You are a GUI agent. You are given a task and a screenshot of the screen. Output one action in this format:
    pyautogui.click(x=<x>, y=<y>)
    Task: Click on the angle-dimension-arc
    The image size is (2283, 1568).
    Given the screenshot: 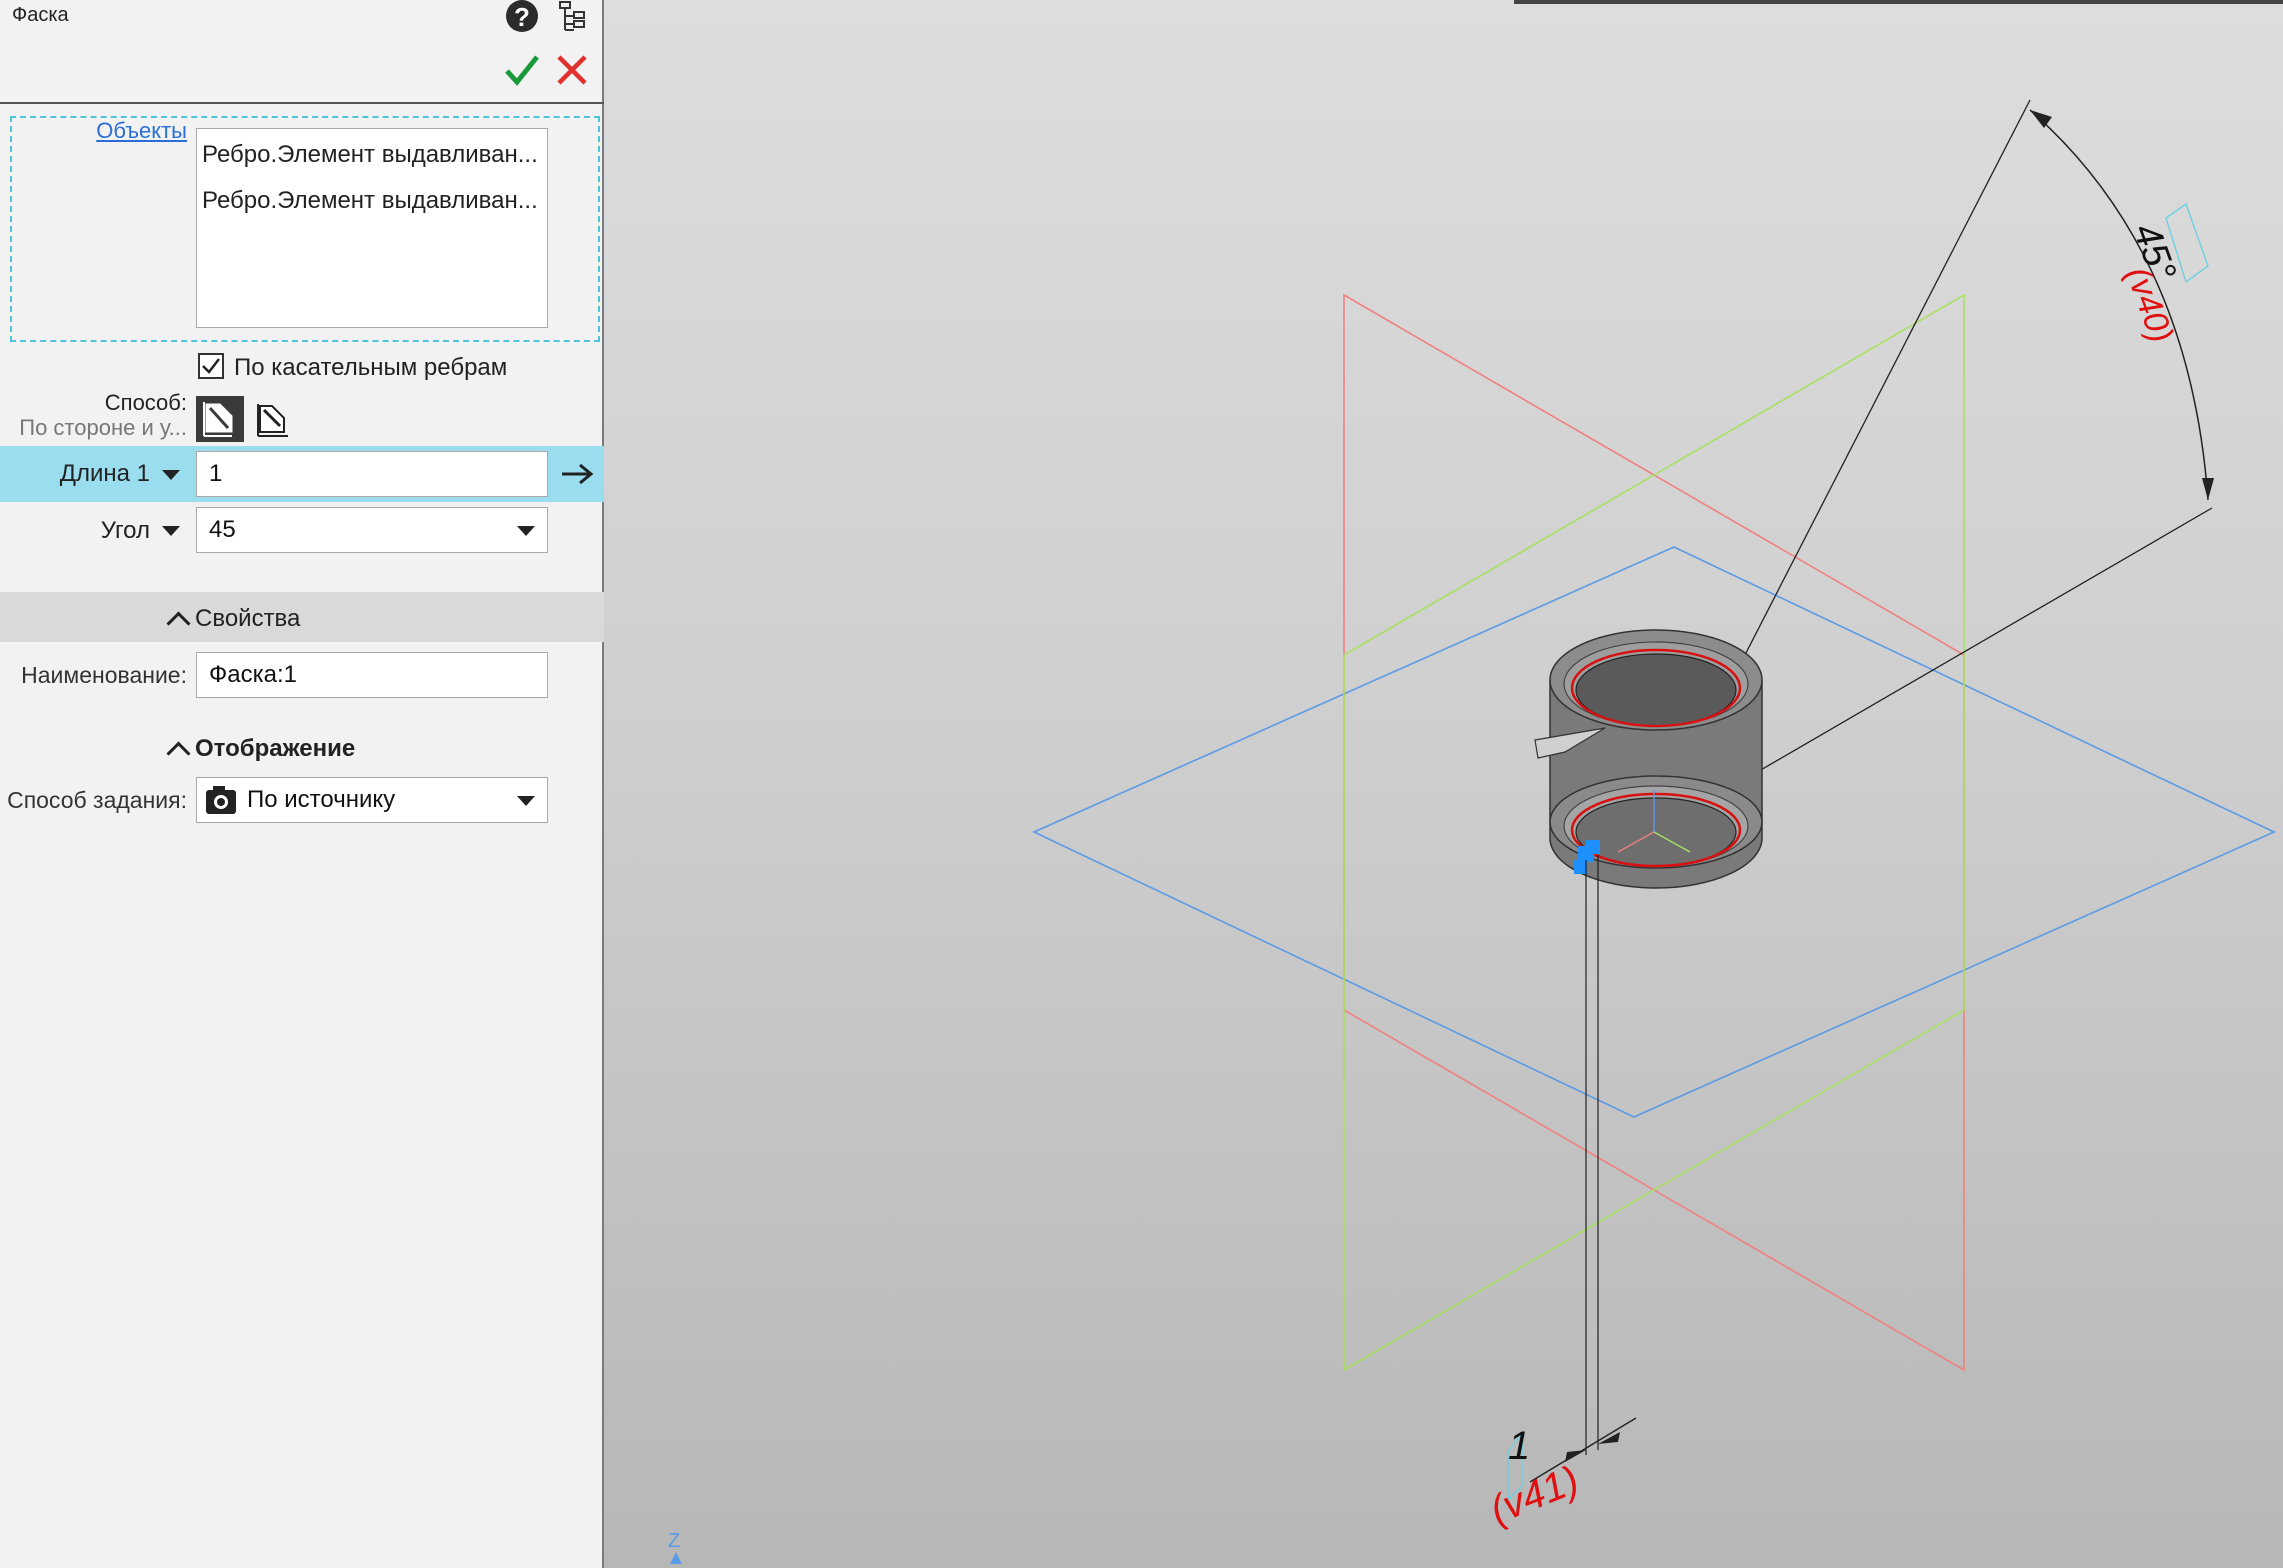 What is the action you would take?
    pyautogui.click(x=2119, y=305)
    